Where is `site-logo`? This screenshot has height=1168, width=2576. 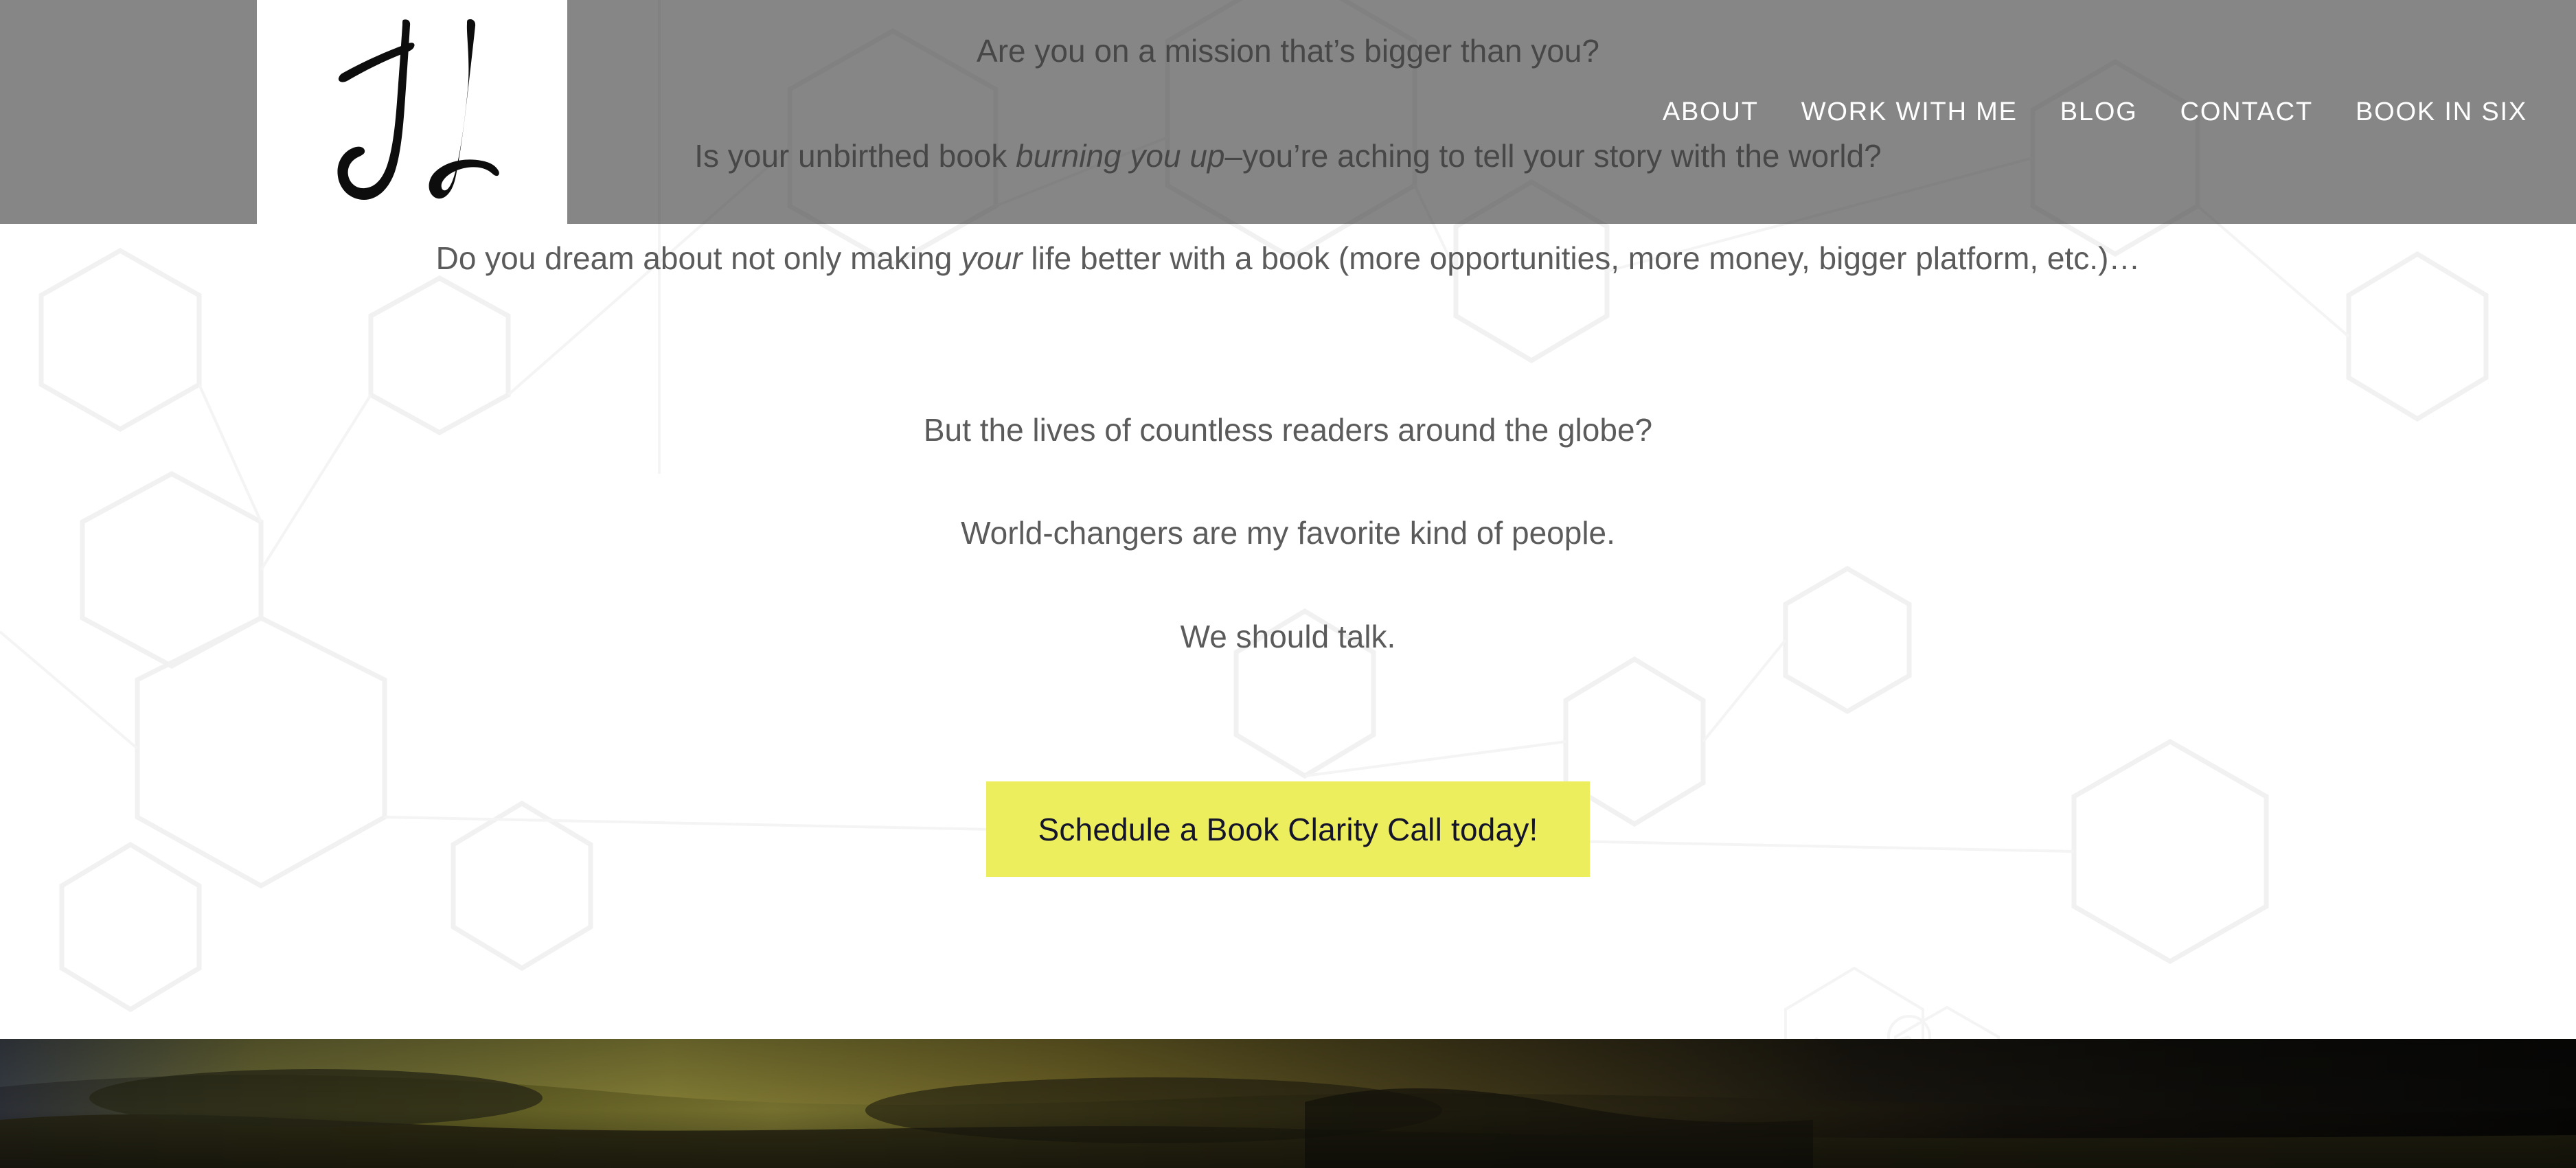 site-logo is located at coordinates (412, 113).